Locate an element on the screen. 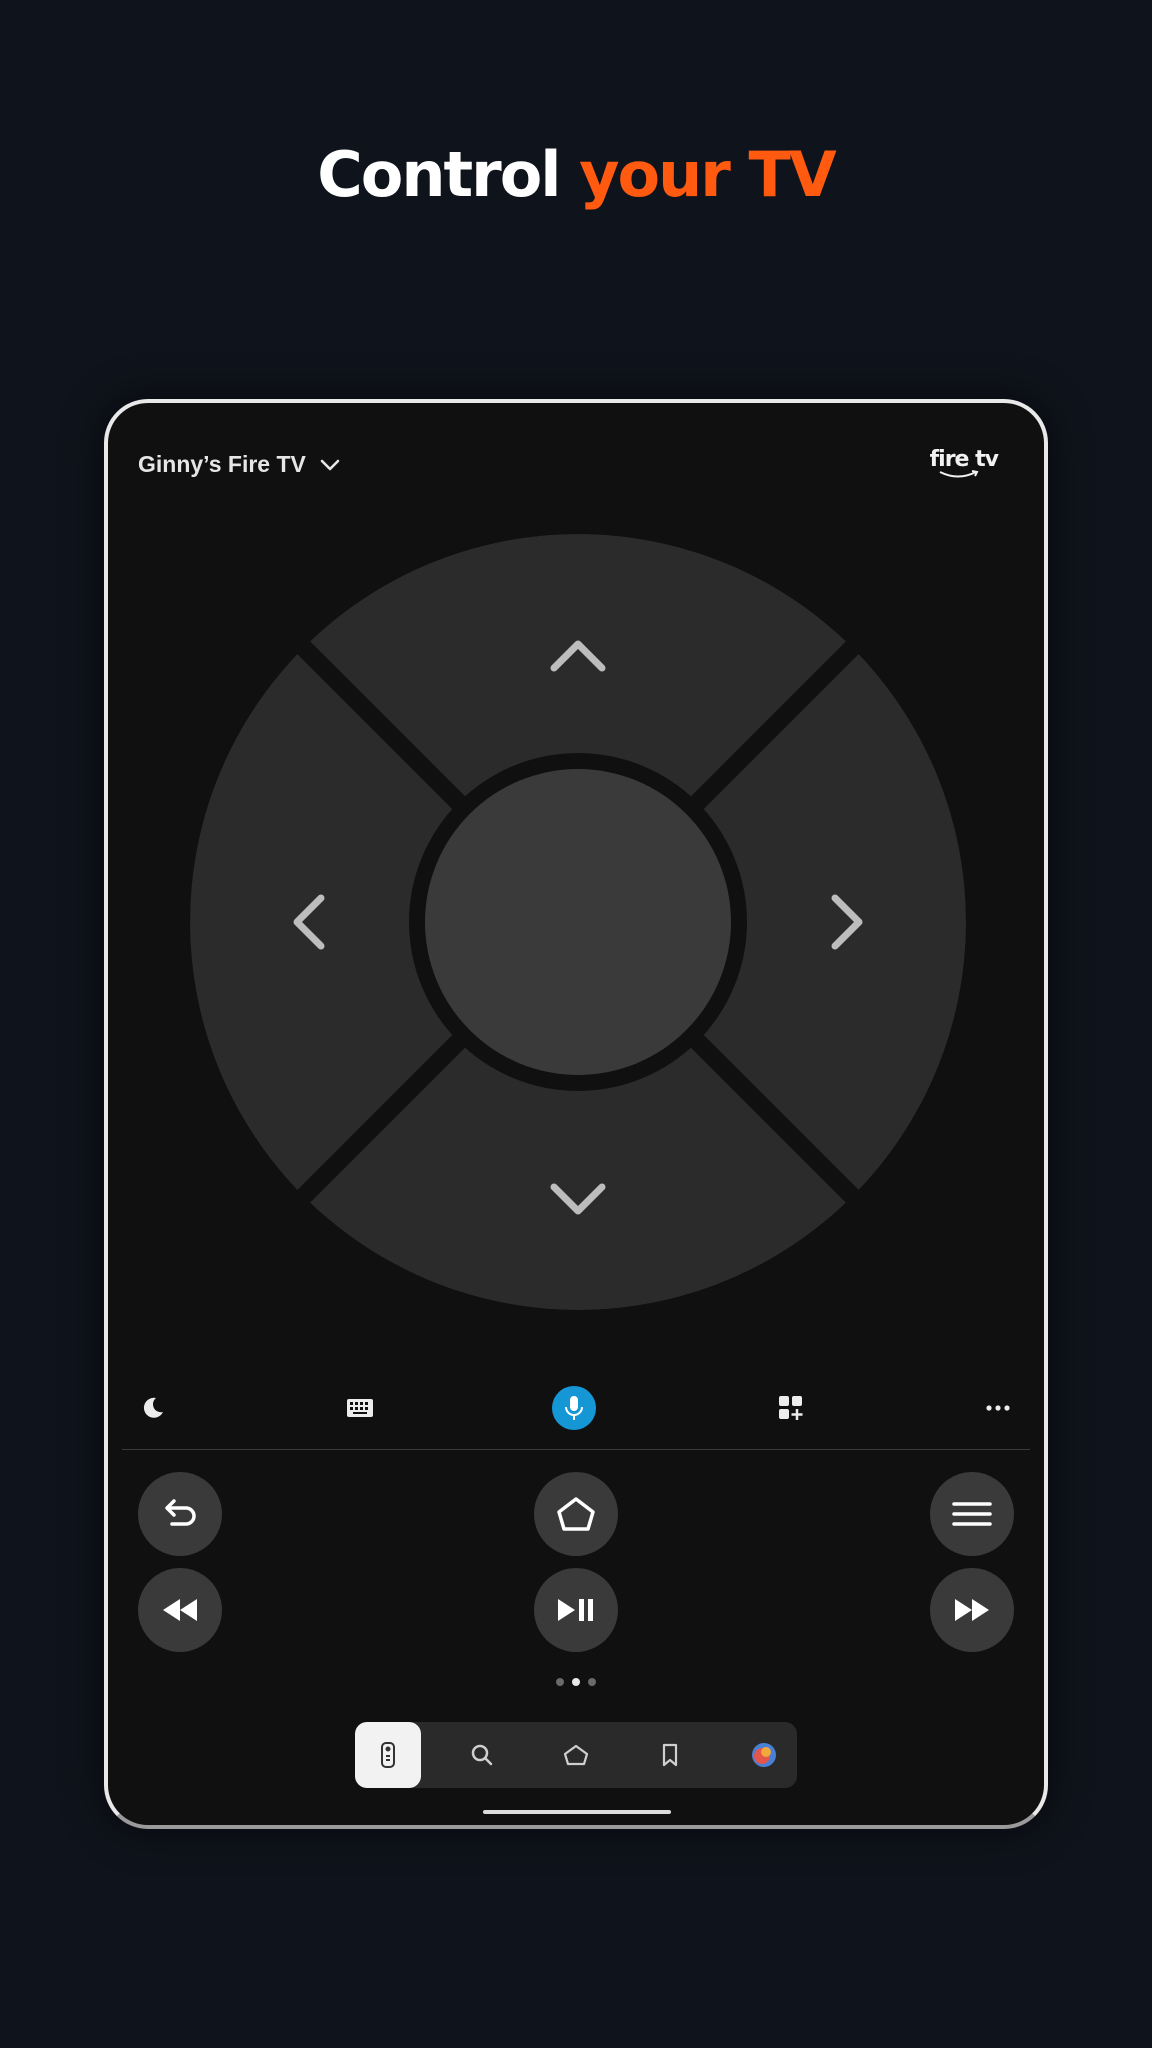 This screenshot has width=1152, height=2048. bottom-nav is located at coordinates (576, 1755).